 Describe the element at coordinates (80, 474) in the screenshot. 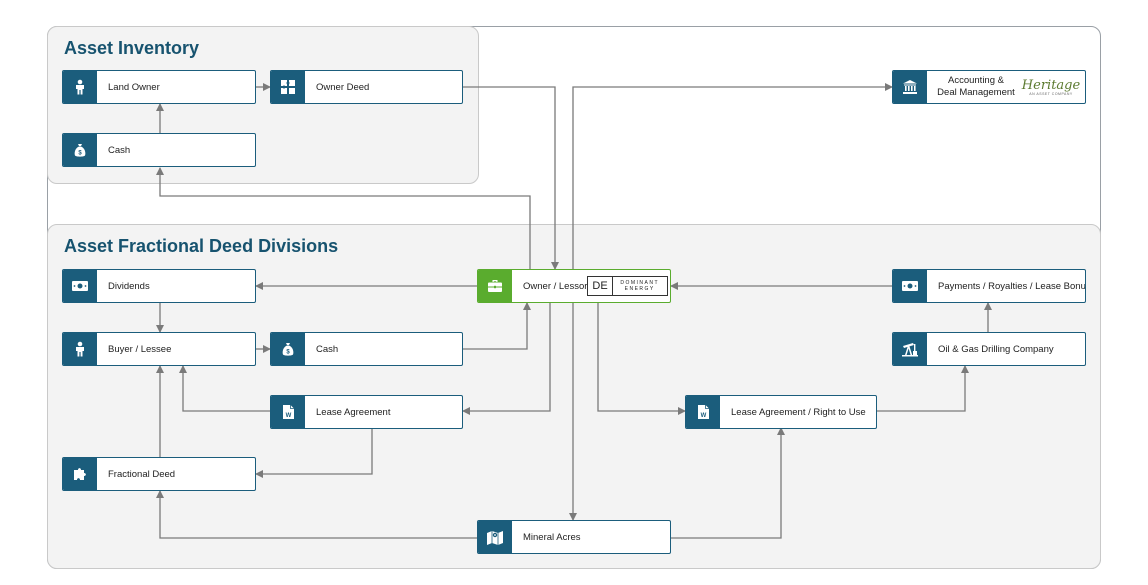

I see `puzzle-piece-icon` at that location.